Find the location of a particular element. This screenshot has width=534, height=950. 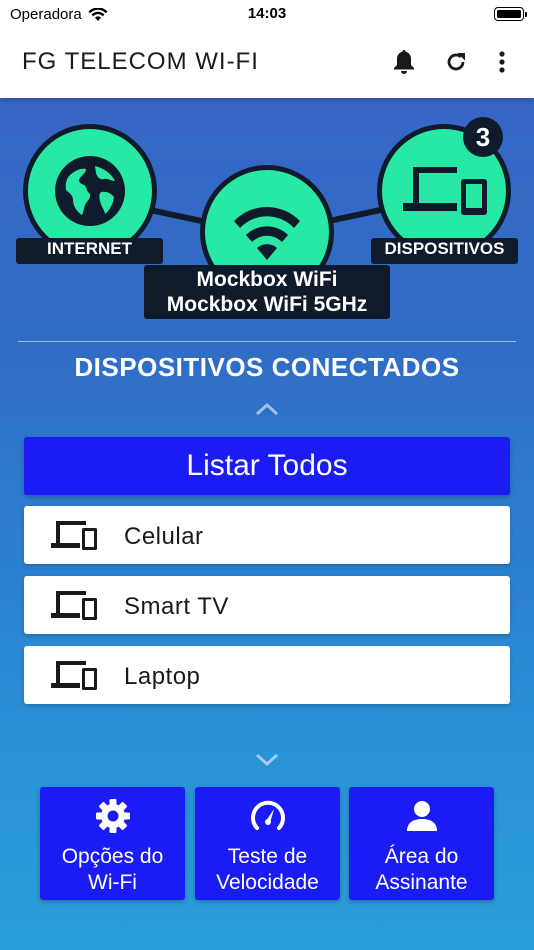

internet-label: INTERNET is located at coordinates (89, 251).